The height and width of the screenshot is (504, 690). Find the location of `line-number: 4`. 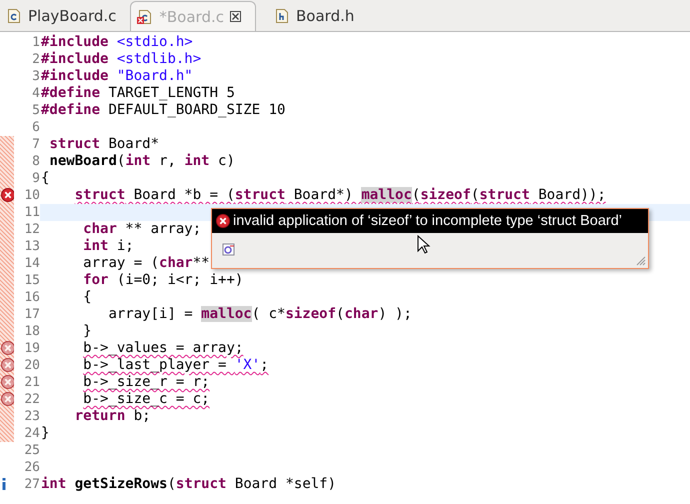

line-number: 4 is located at coordinates (36, 93).